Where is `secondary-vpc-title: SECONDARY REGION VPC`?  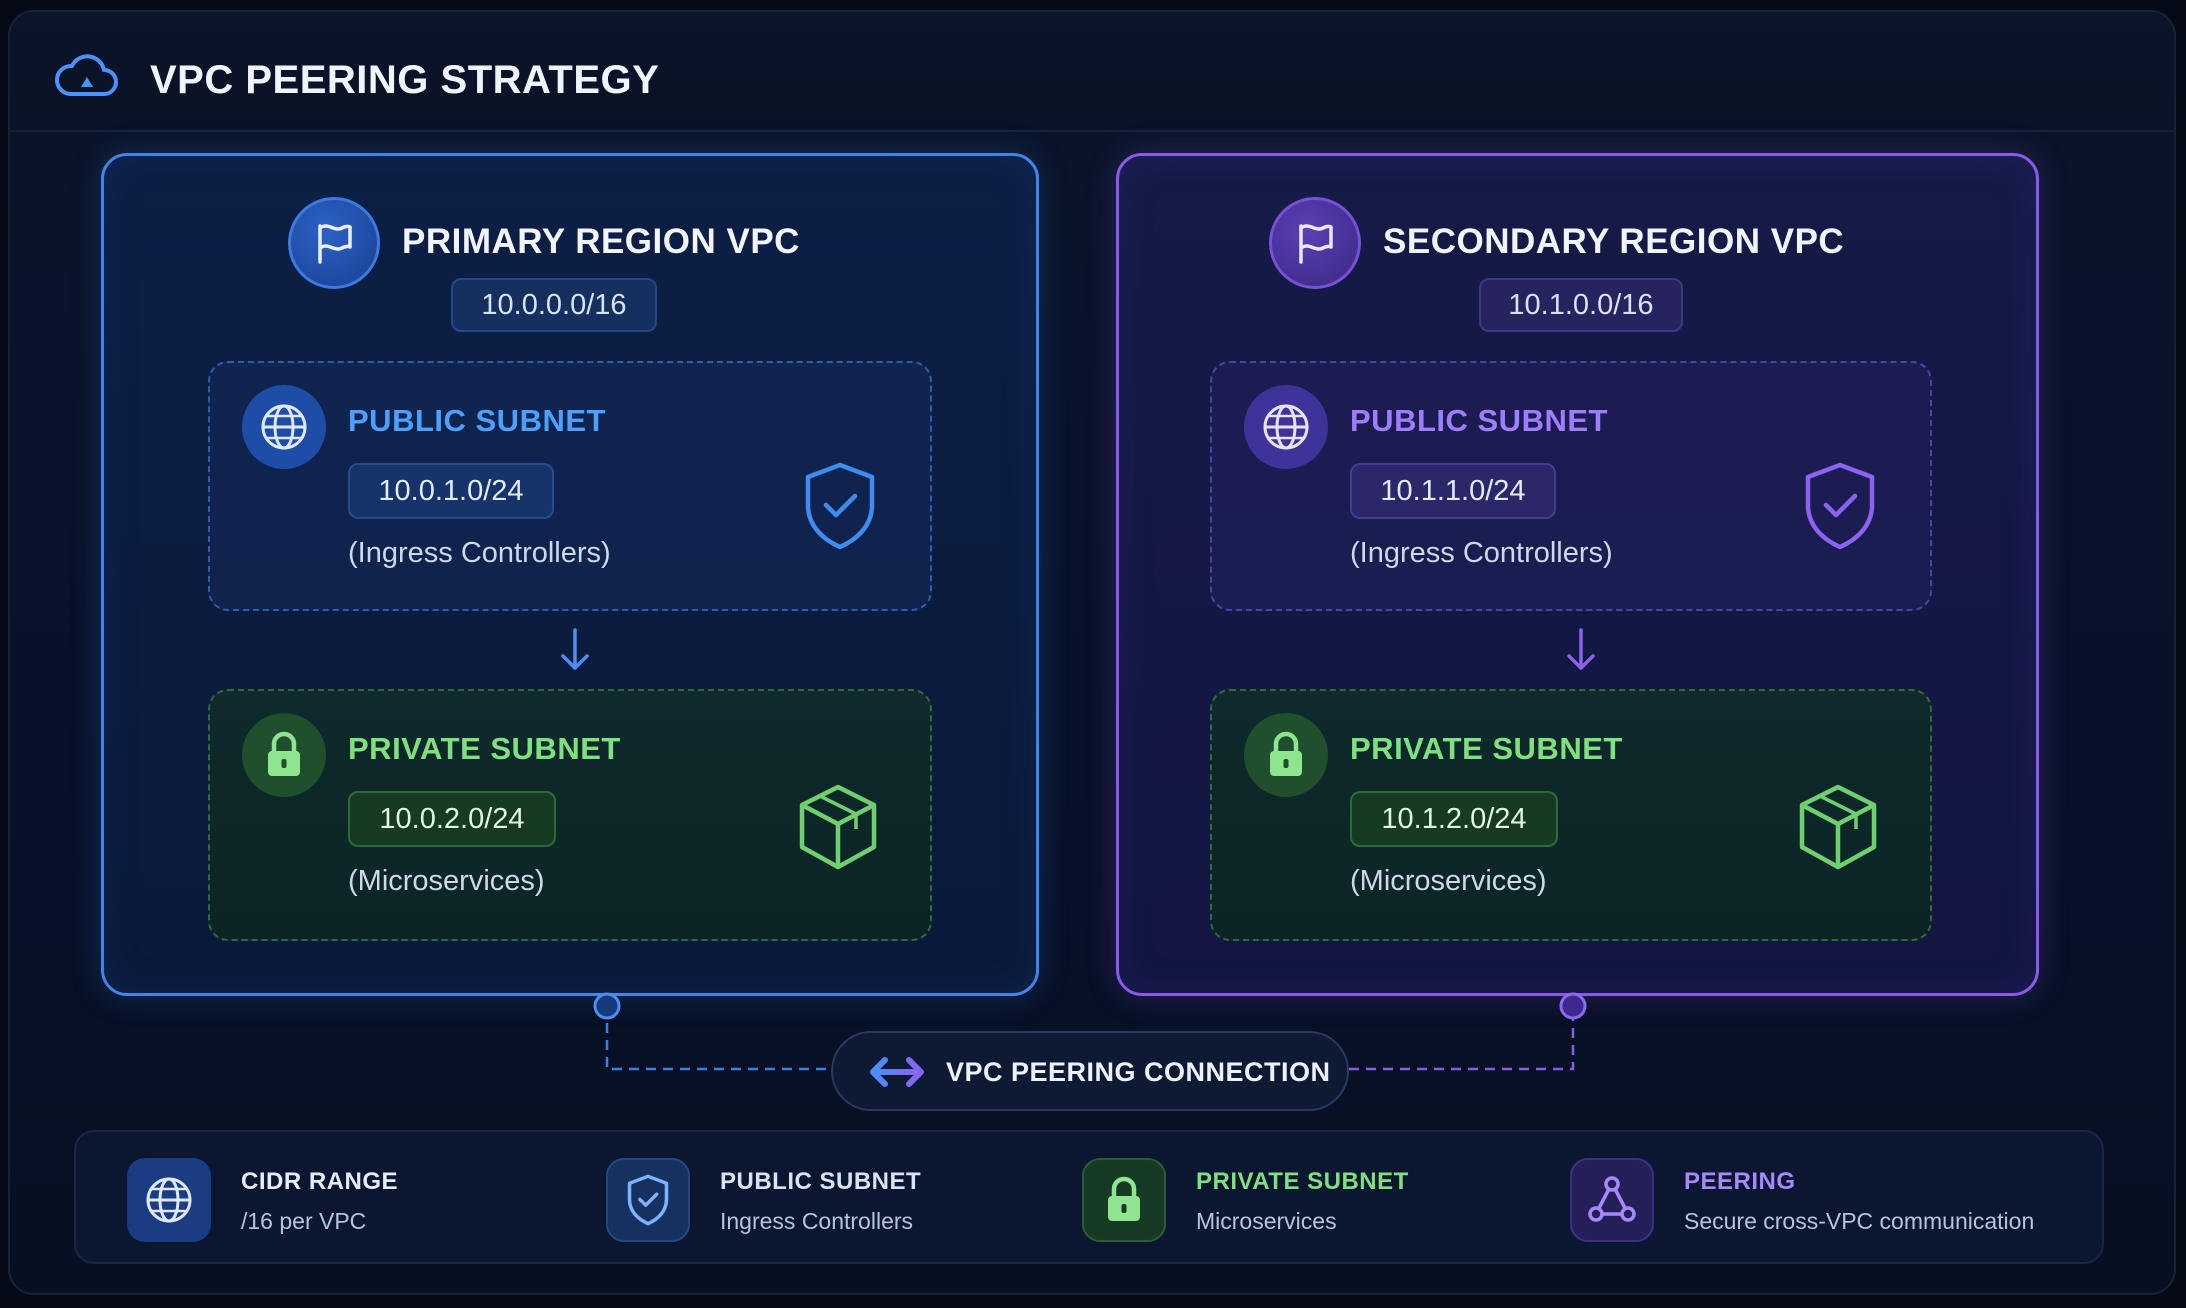
secondary-vpc-title: SECONDARY REGION VPC is located at coordinates (1614, 241).